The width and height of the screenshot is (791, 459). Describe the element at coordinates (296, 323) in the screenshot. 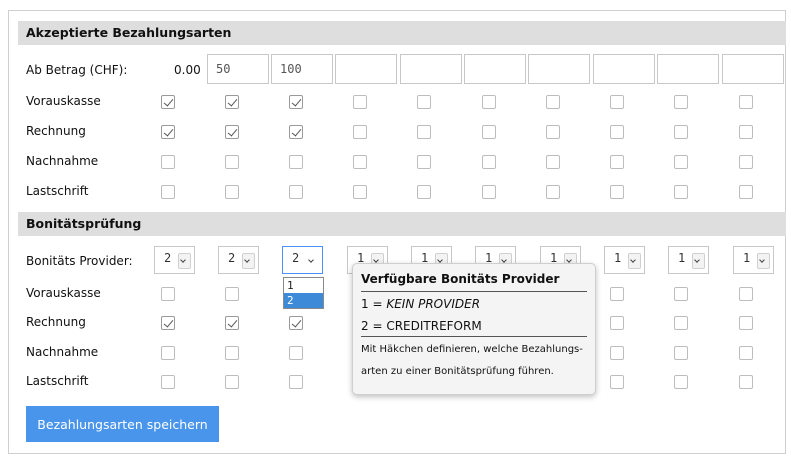

I see `credit-checkbox-r2-c3` at that location.